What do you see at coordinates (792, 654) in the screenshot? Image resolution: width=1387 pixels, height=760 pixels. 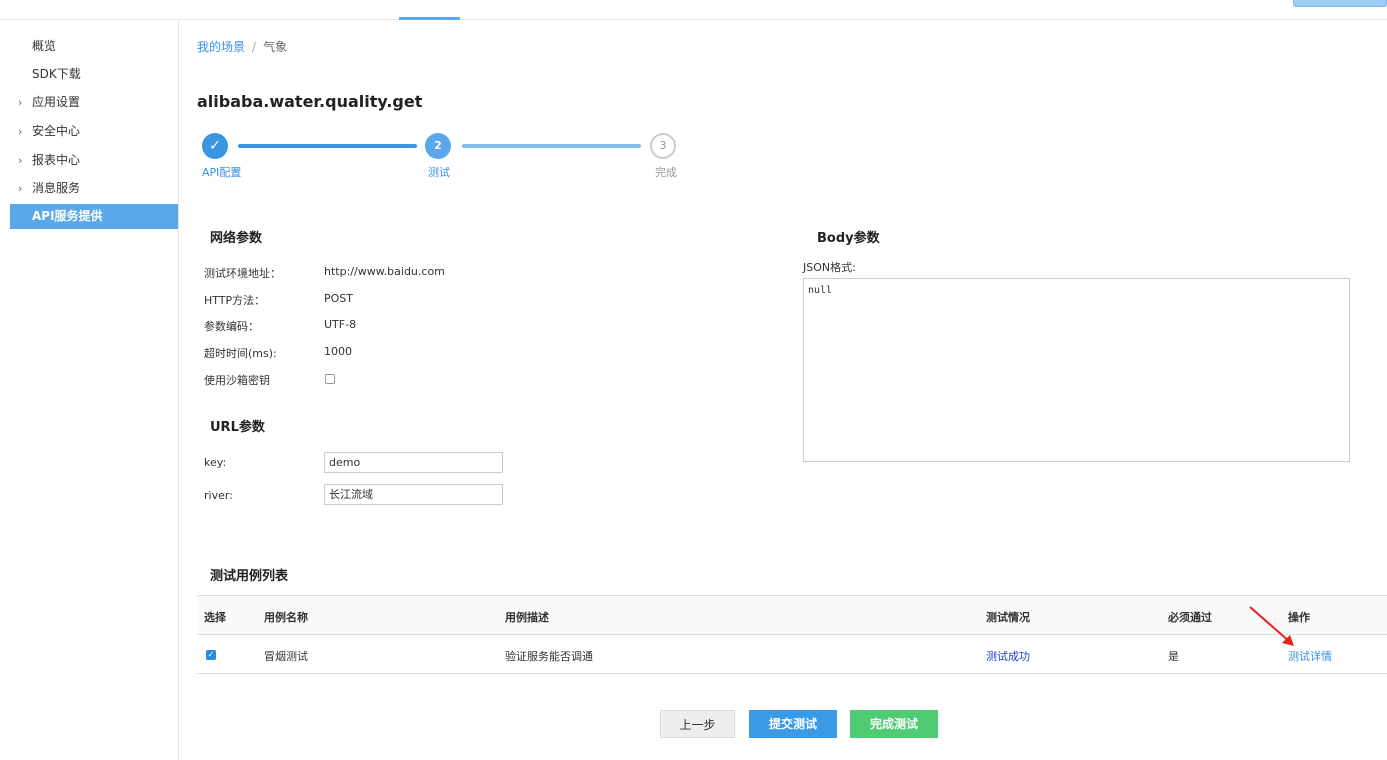 I see `table-row: ✓ 冒烟测试 验证服务能否调通 测试成功 是 测试详情` at bounding box center [792, 654].